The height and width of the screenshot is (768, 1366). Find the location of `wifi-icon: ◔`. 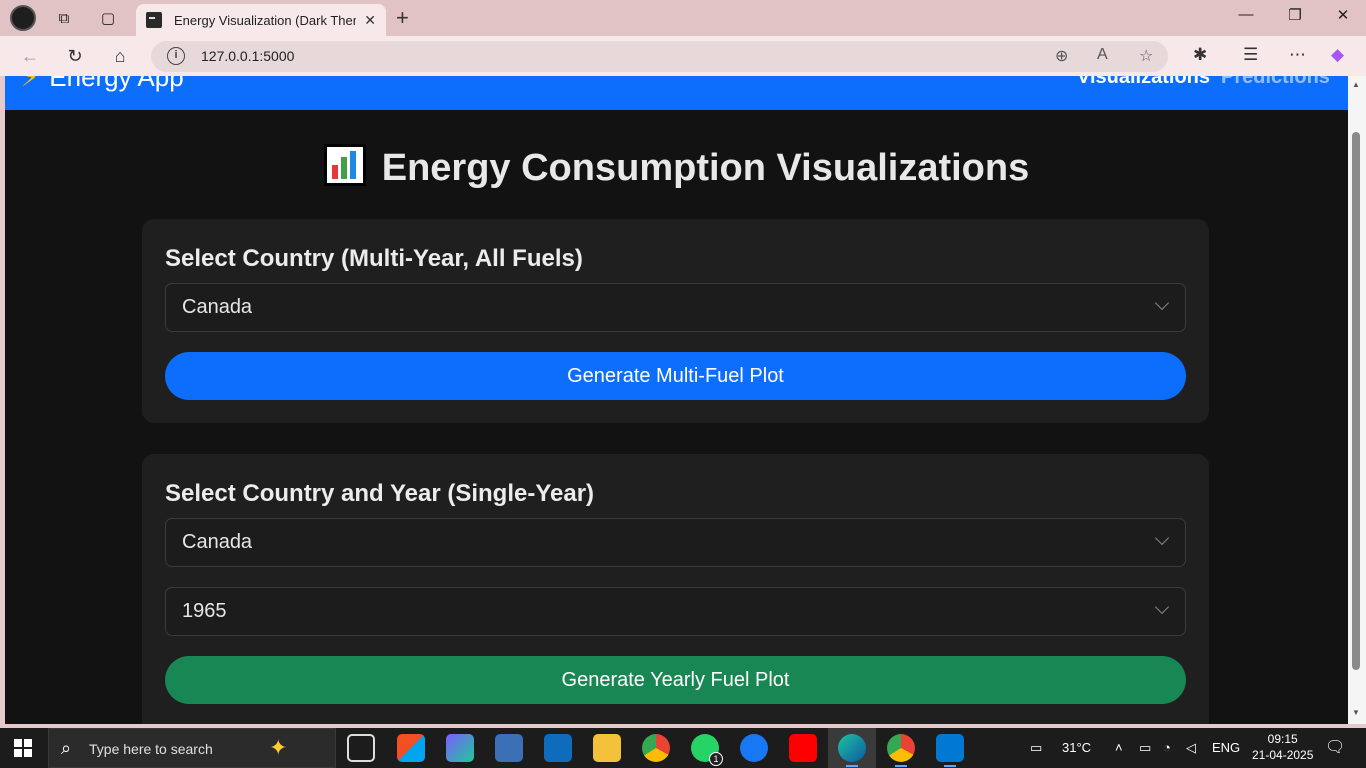

wifi-icon: ◔ is located at coordinates (1167, 747).